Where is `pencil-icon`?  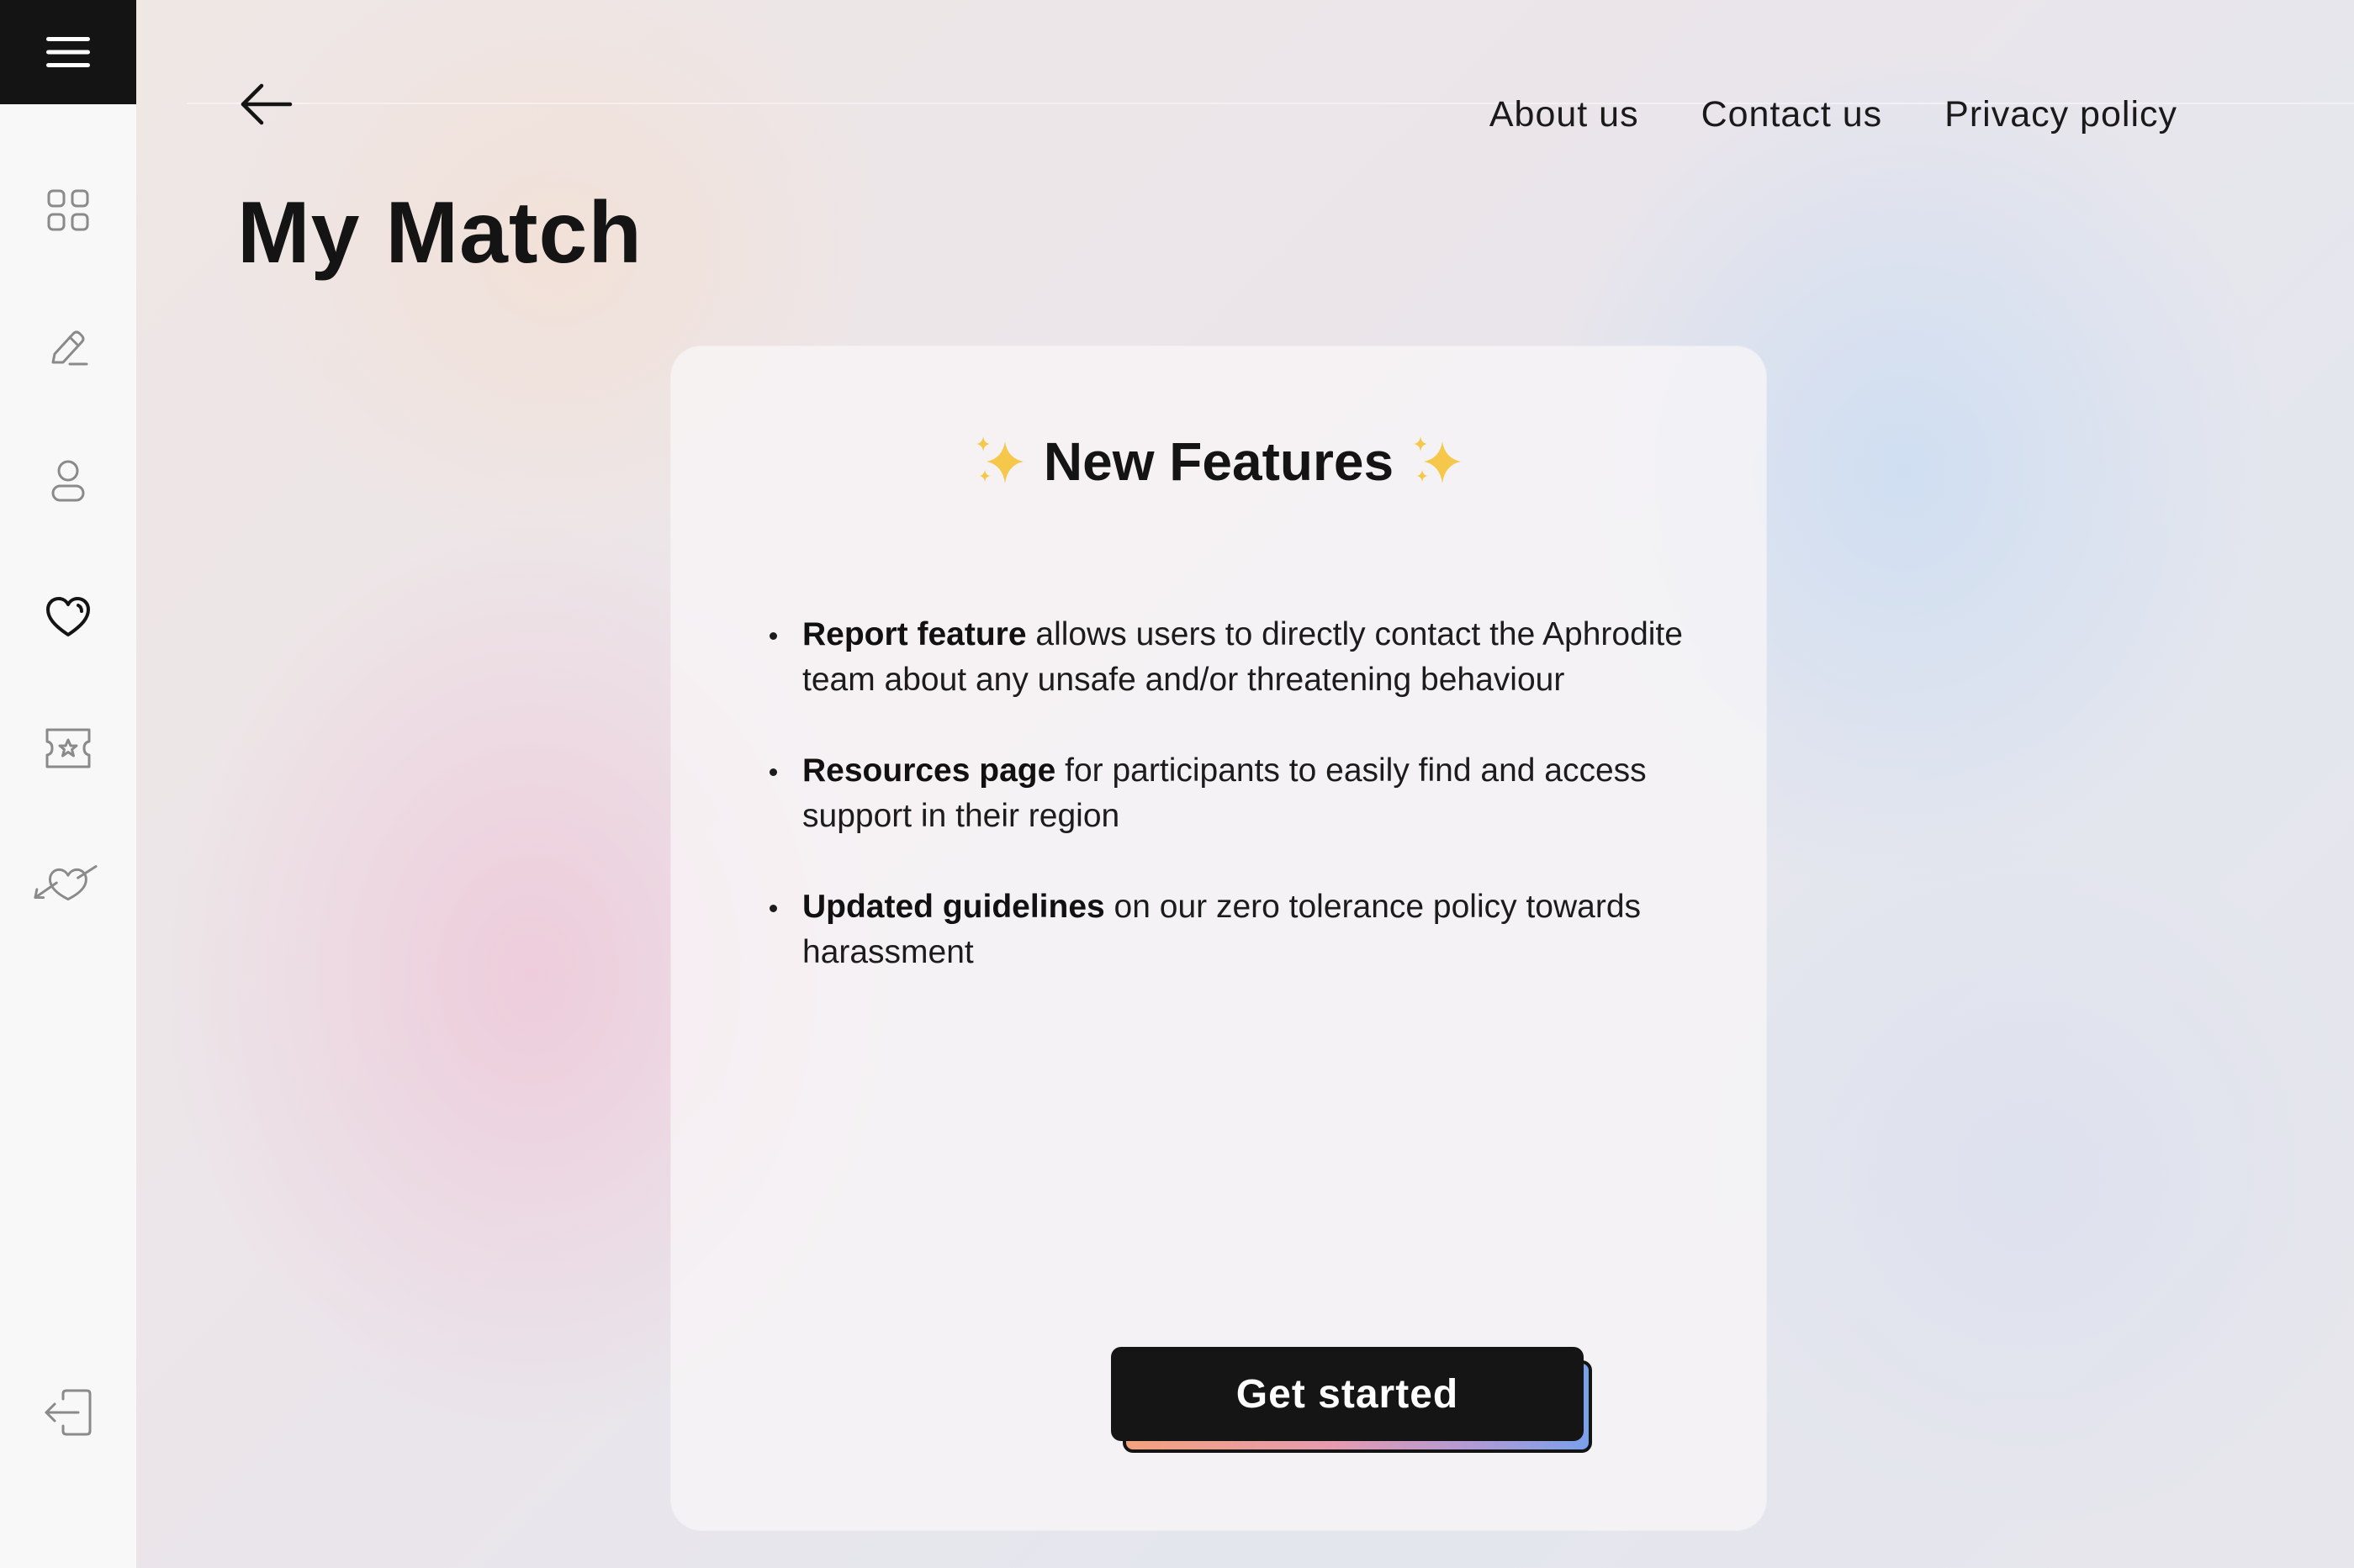 pencil-icon is located at coordinates (68, 347).